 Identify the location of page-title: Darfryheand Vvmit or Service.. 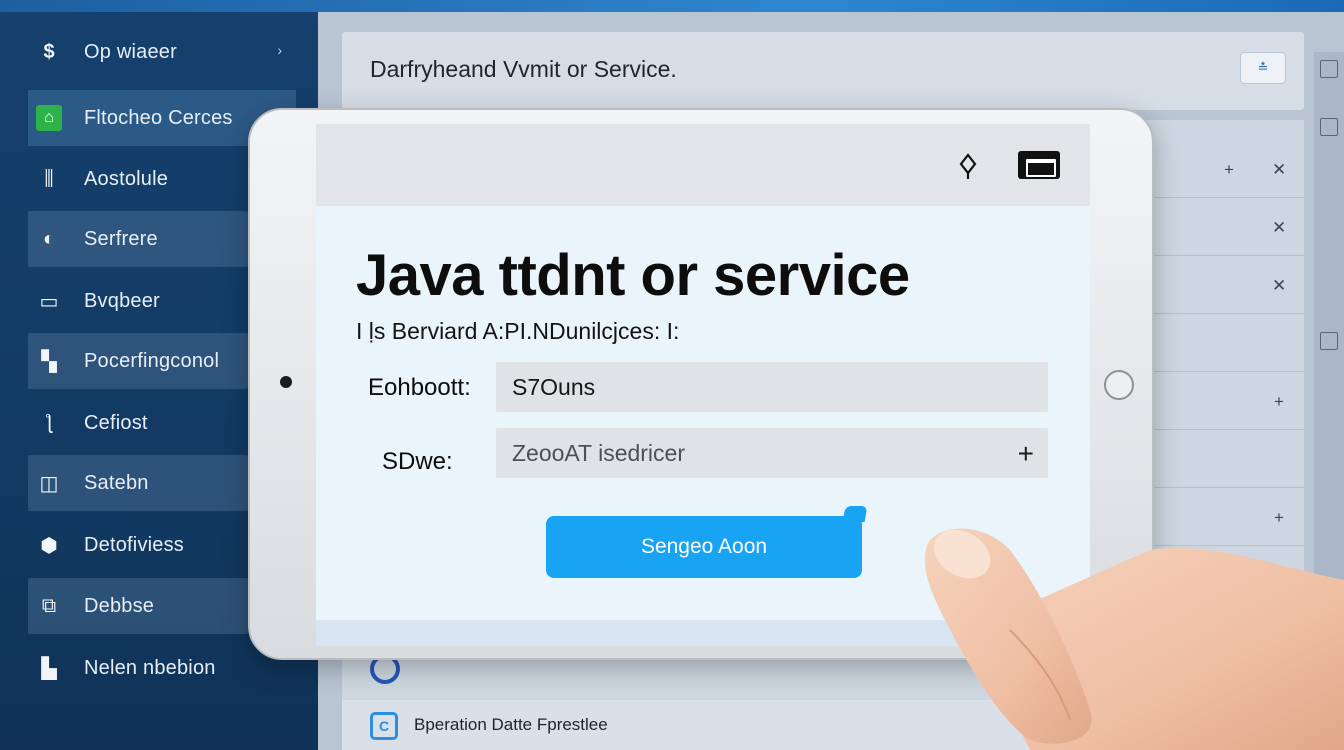
(523, 69).